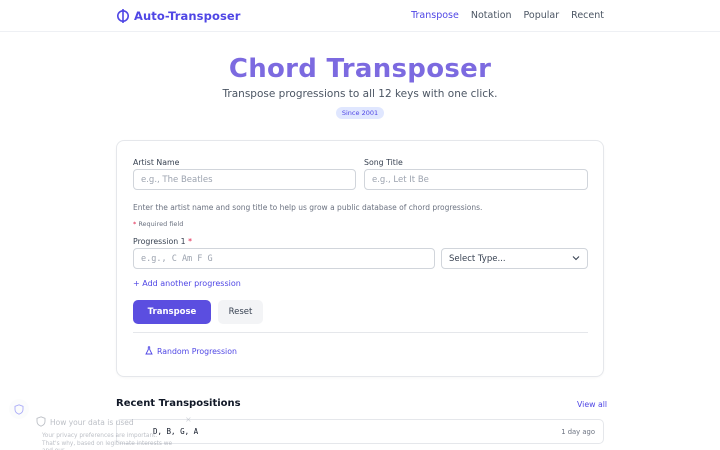 The width and height of the screenshot is (720, 450). Describe the element at coordinates (360, 69) in the screenshot. I see `page-title: Chord Transposer` at that location.